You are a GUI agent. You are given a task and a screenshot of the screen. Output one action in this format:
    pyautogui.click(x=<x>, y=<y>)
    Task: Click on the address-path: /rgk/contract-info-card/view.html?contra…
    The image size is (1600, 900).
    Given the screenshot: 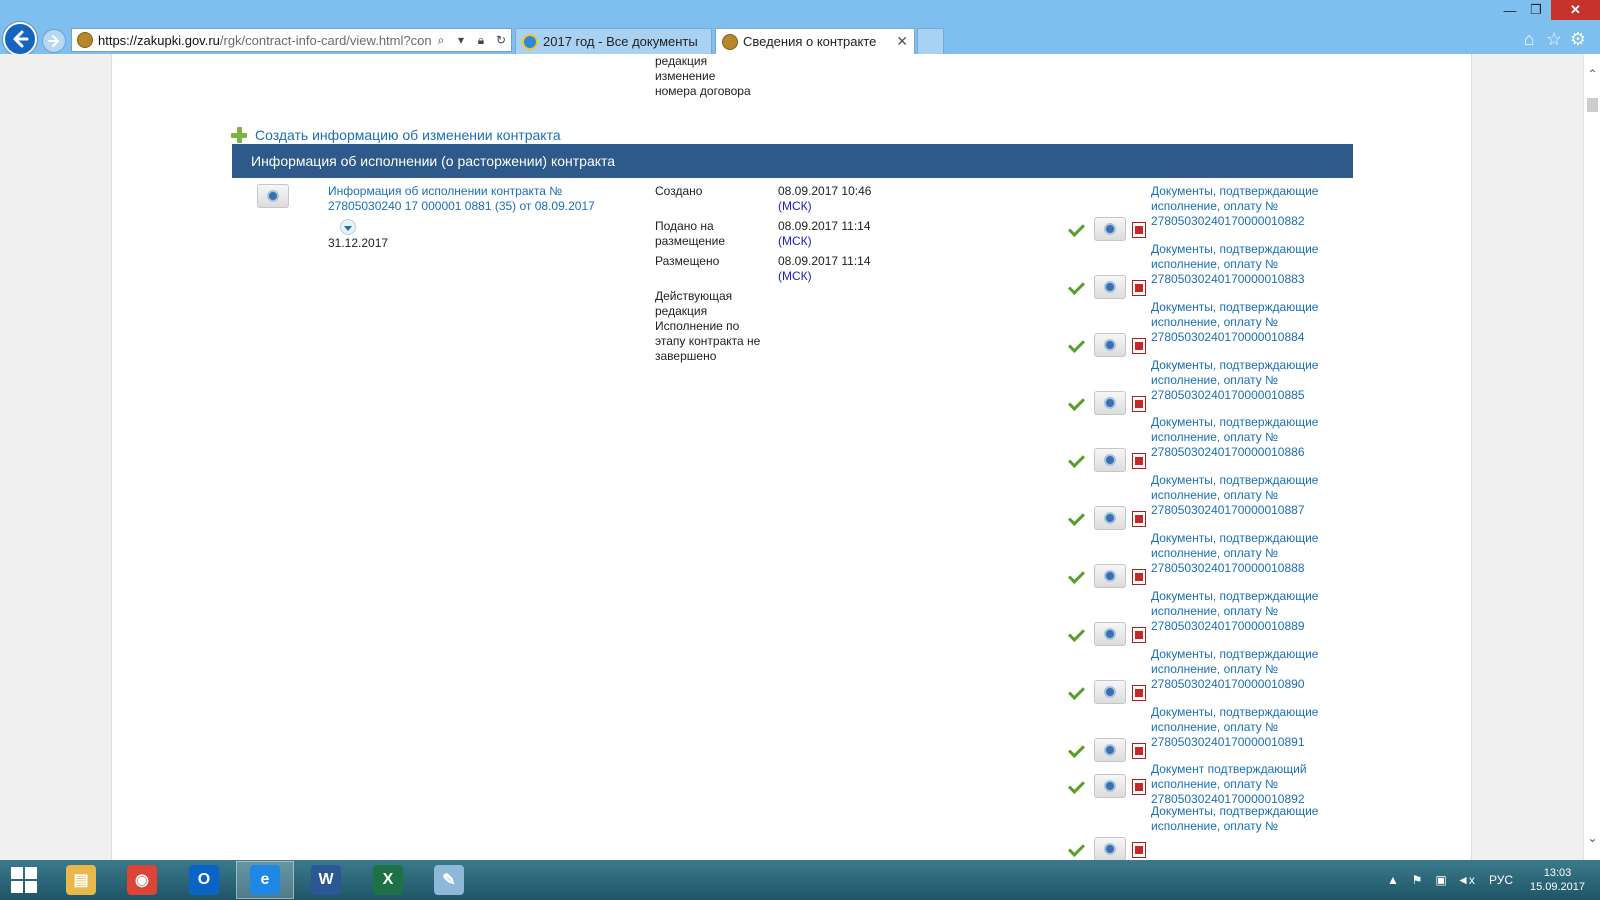 What is the action you would take?
    pyautogui.click(x=325, y=40)
    